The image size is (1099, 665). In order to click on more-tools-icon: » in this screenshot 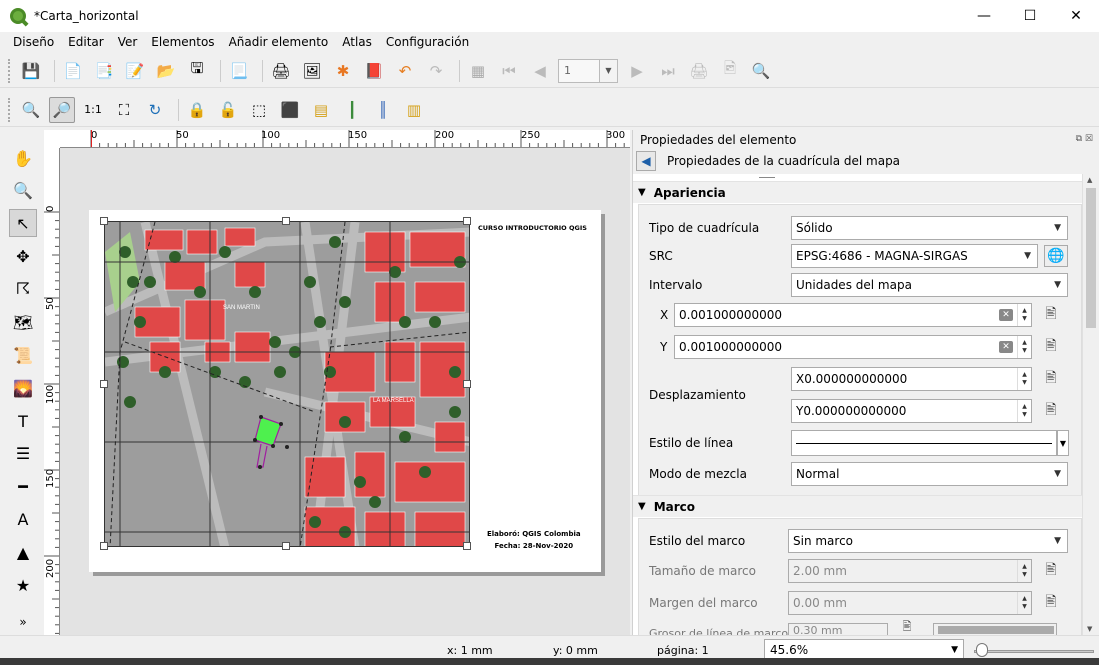, I will do `click(23, 622)`.